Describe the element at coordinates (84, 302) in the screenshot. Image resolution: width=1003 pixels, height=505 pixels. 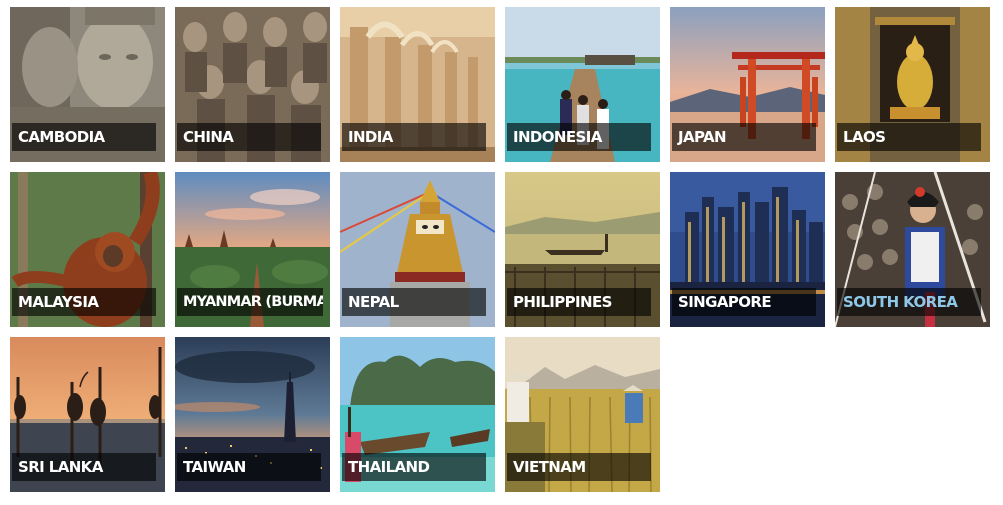
I see `tile-label-malaysia: MALAYSIA` at that location.